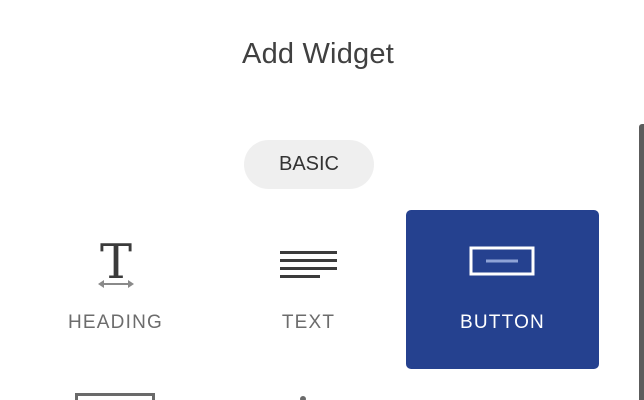  I want to click on widget-icon-partial, so click(303, 398).